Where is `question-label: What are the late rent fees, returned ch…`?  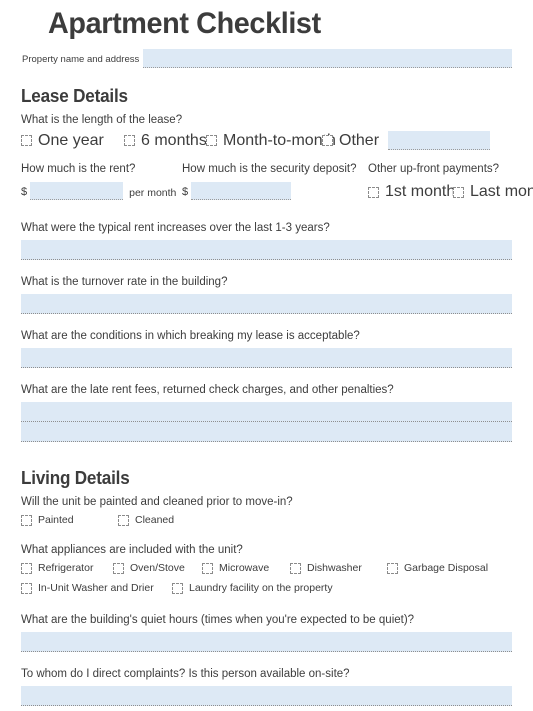 question-label: What are the late rent fees, returned ch… is located at coordinates (207, 390).